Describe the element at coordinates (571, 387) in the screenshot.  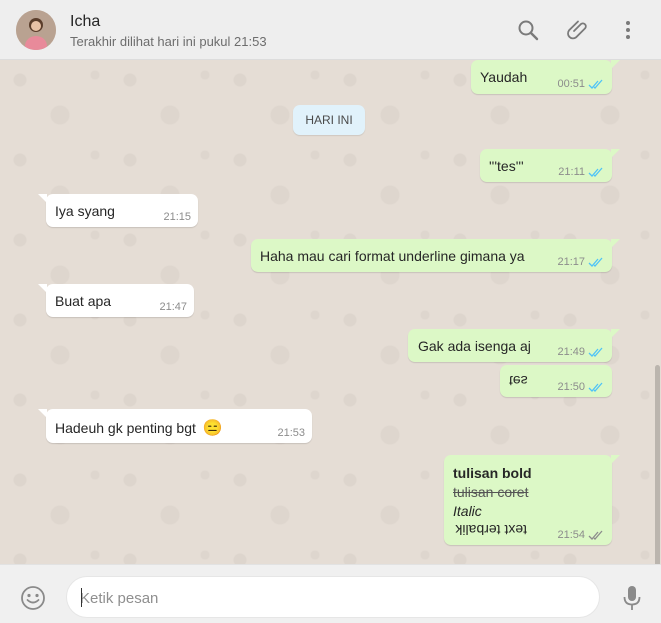
I see `message-time: 21:50` at that location.